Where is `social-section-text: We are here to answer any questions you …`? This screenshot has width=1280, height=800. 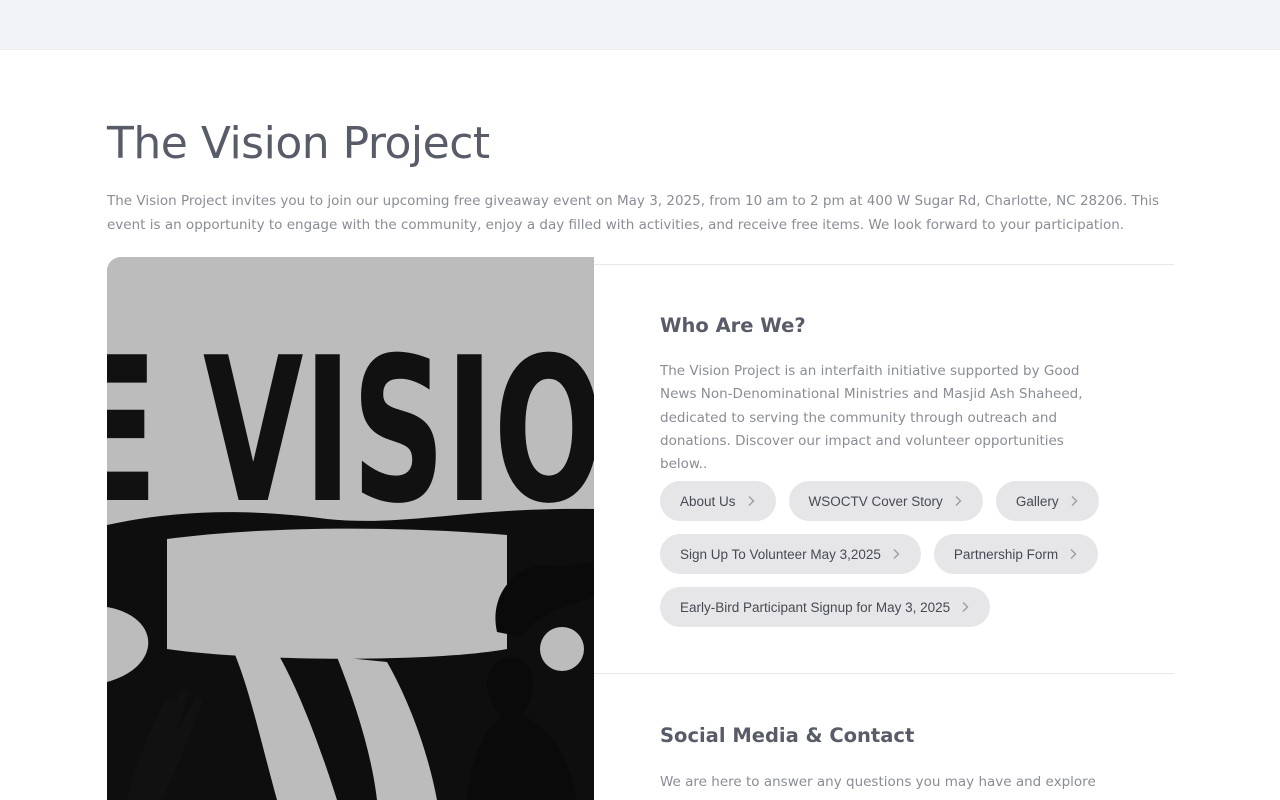 social-section-text: We are here to answer any questions you … is located at coordinates (878, 782).